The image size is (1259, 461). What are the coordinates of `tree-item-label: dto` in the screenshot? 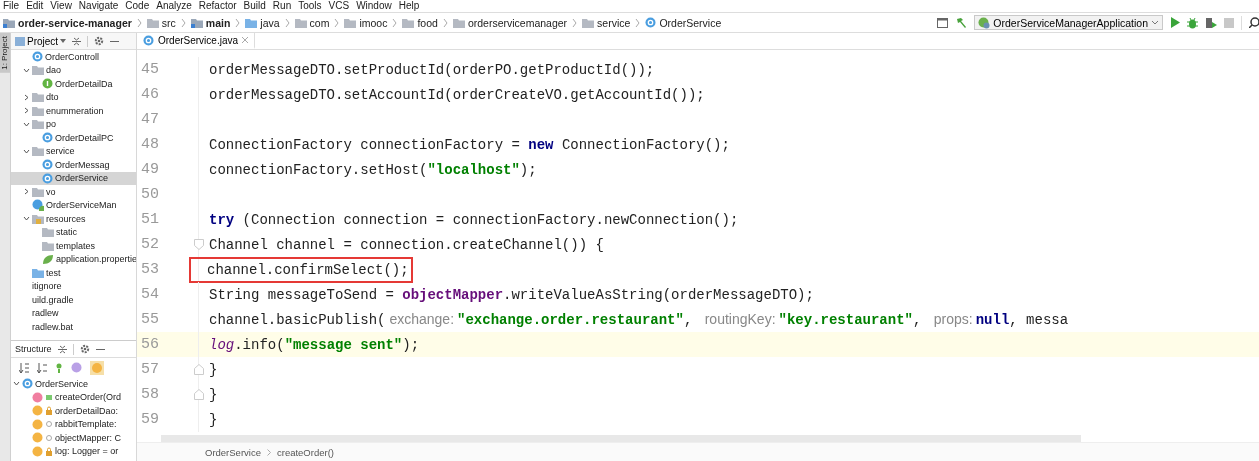 It's located at (52, 97).